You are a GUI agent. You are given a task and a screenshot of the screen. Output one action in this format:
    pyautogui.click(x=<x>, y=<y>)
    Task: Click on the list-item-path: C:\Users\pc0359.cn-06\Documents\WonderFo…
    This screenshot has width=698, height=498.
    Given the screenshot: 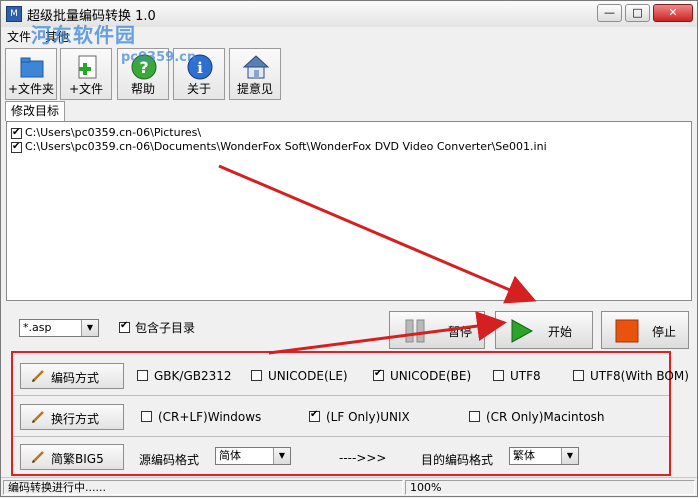 What is the action you would take?
    pyautogui.click(x=286, y=146)
    